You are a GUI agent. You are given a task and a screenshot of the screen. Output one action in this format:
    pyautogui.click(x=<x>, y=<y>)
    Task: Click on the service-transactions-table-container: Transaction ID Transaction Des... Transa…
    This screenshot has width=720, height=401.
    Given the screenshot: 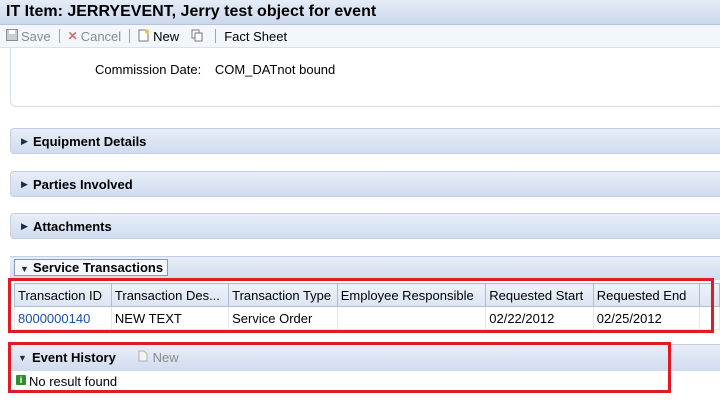 What is the action you would take?
    pyautogui.click(x=367, y=307)
    